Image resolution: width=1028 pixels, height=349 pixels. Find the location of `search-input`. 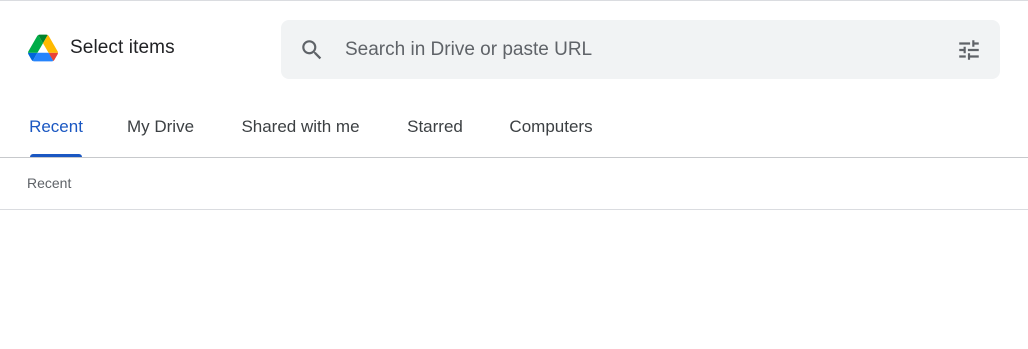

search-input is located at coordinates (640, 49).